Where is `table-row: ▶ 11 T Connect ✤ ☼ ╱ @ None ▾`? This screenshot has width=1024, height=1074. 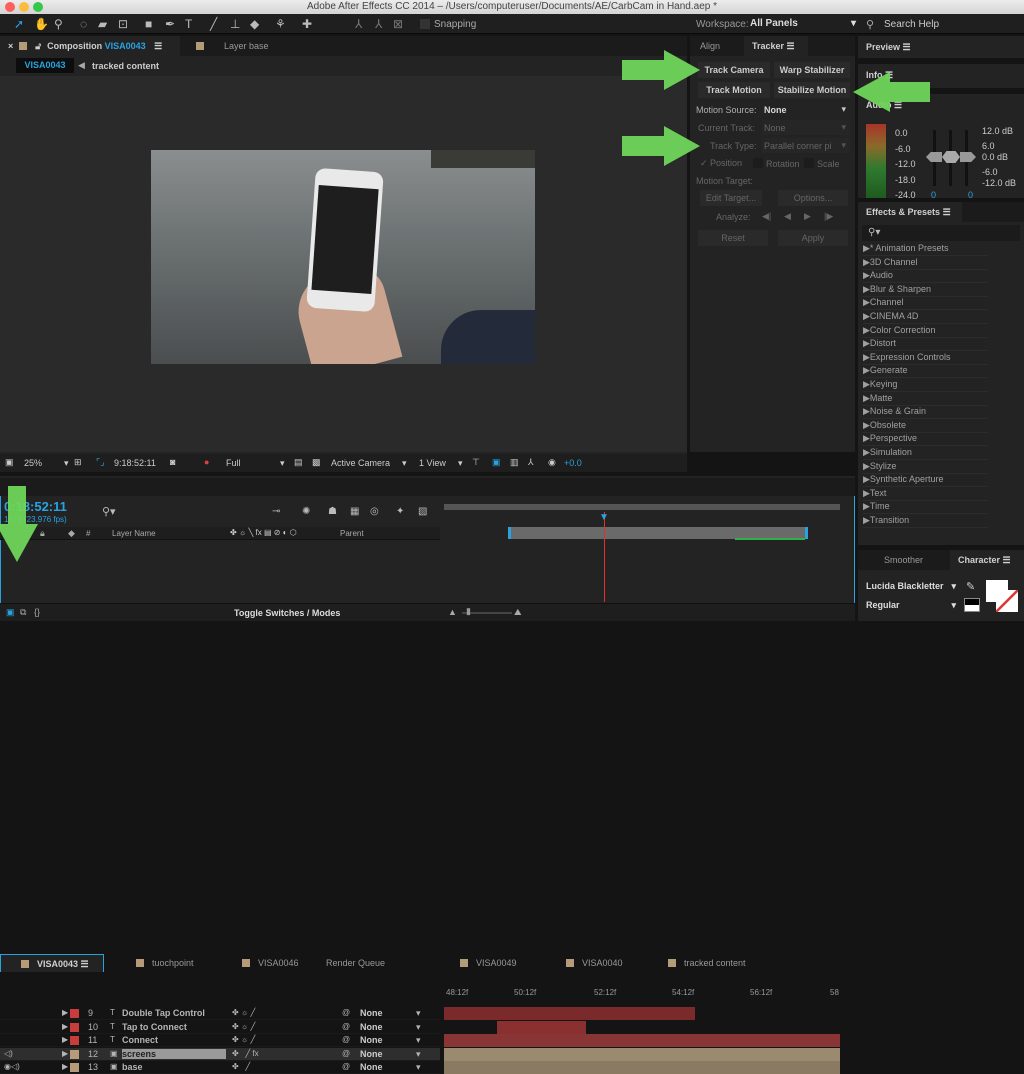
table-row: ▶ 11 T Connect ✤ ☼ ╱ @ None ▾ is located at coordinates (220, 1041).